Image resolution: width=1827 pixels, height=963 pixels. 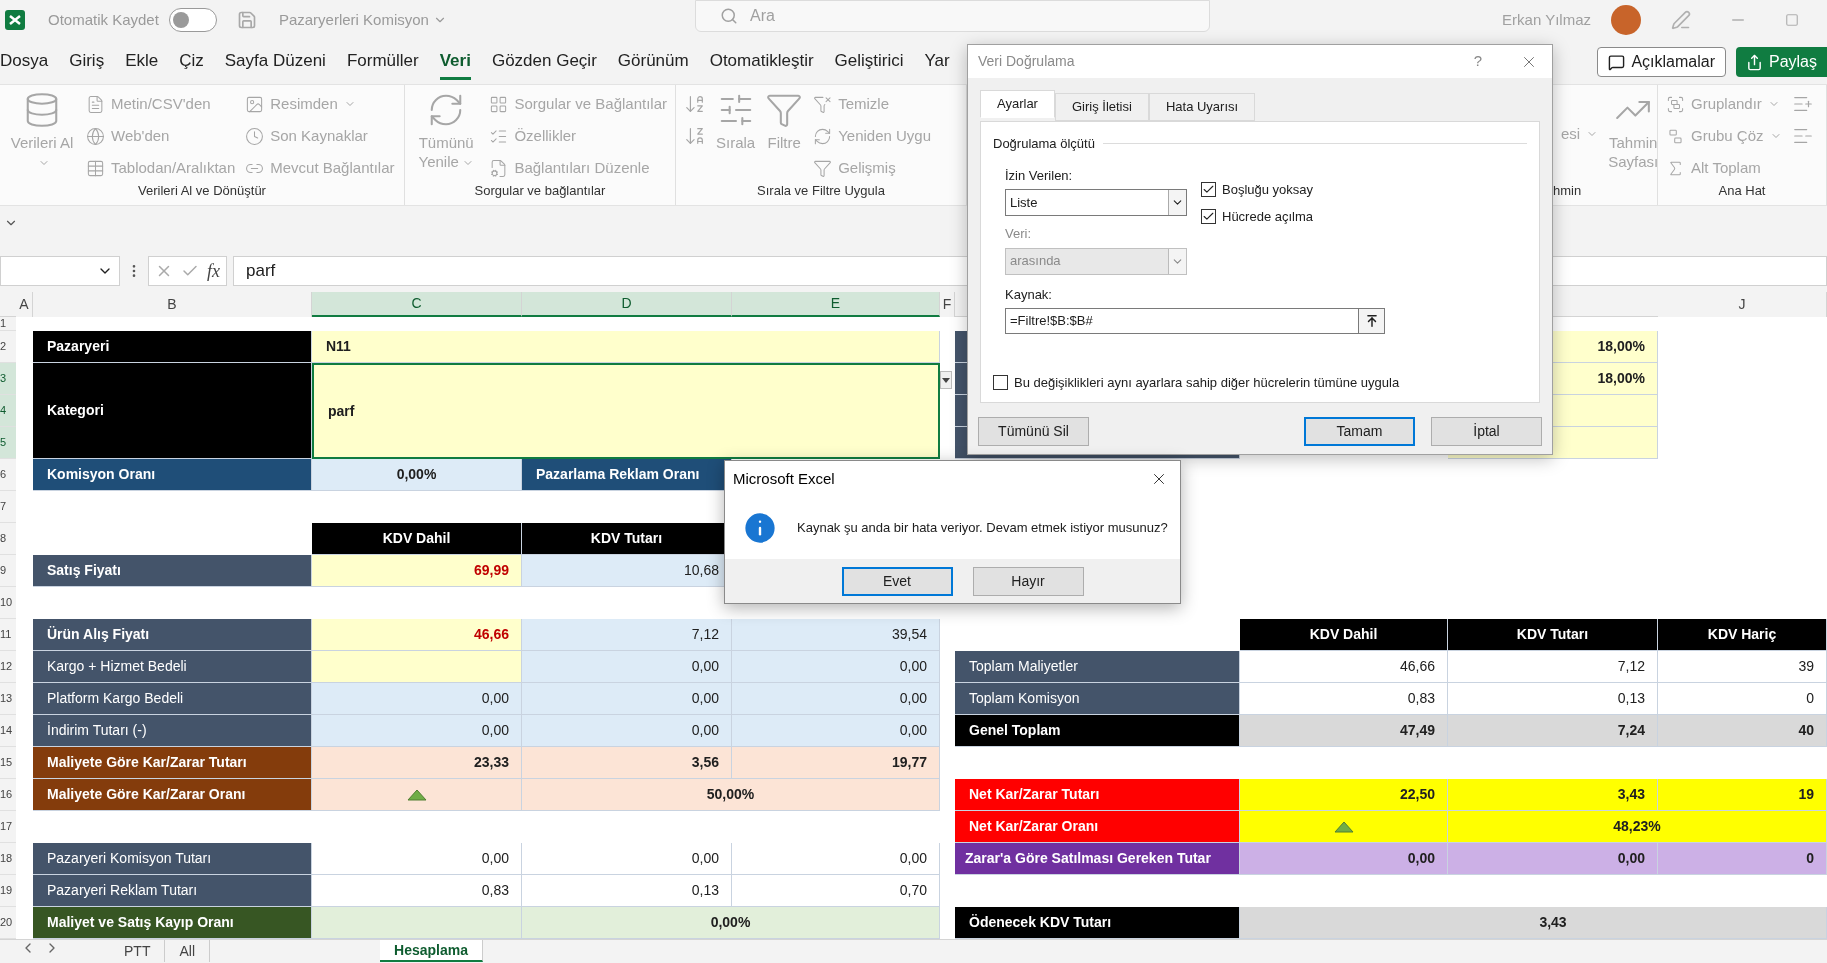 I want to click on row-label: Ürün Alış Fiyatı, so click(x=172, y=635).